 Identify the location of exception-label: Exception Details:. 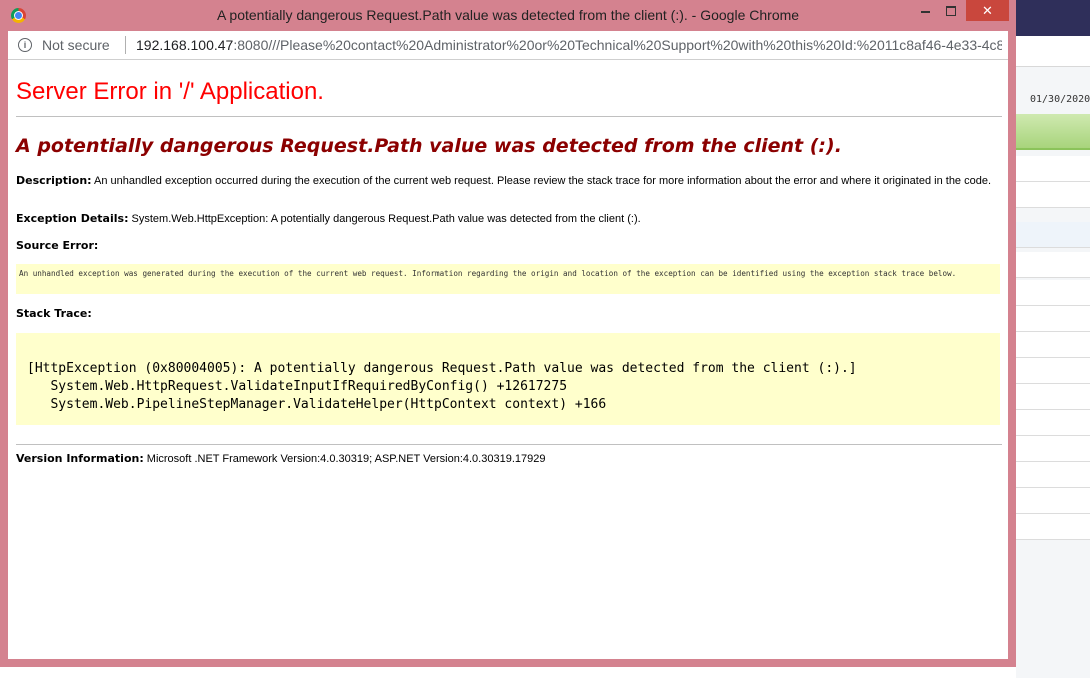
(72, 218).